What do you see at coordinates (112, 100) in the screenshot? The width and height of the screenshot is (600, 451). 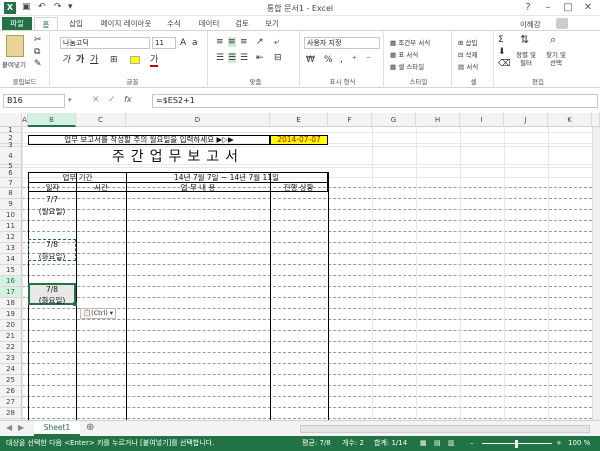 I see `enter-icon: ✓` at bounding box center [112, 100].